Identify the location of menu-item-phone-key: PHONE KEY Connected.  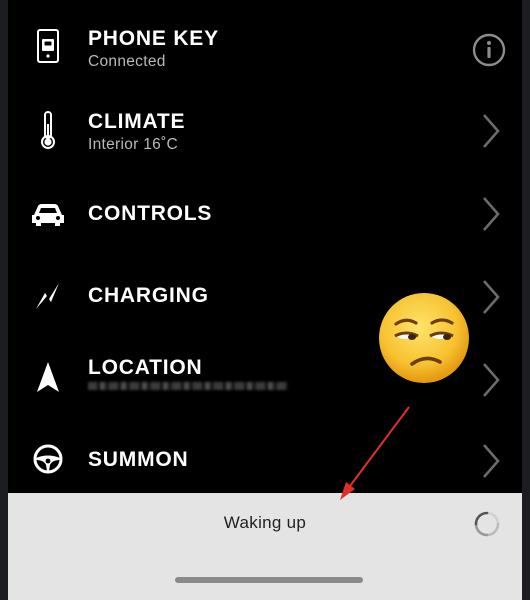
(265, 46).